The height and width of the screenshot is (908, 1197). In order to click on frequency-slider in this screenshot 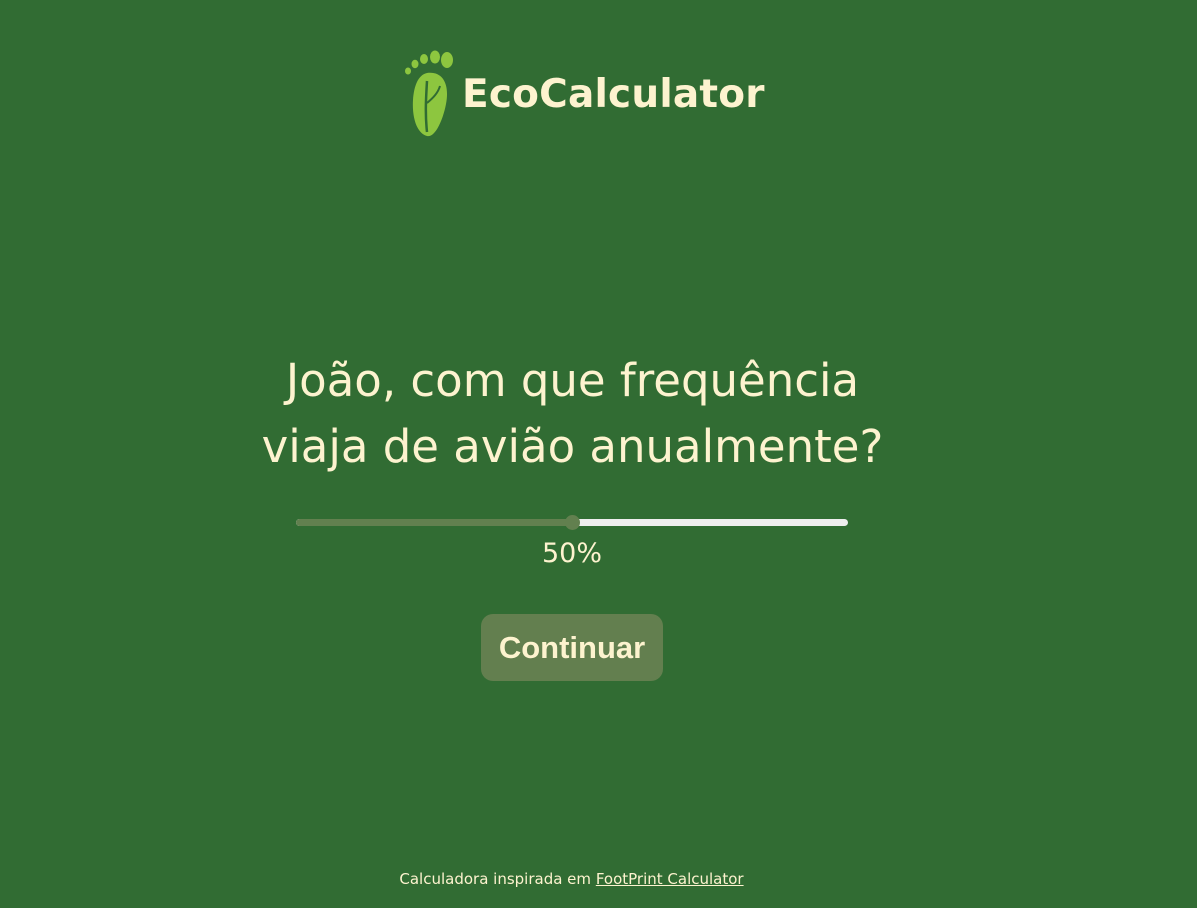, I will do `click(572, 523)`.